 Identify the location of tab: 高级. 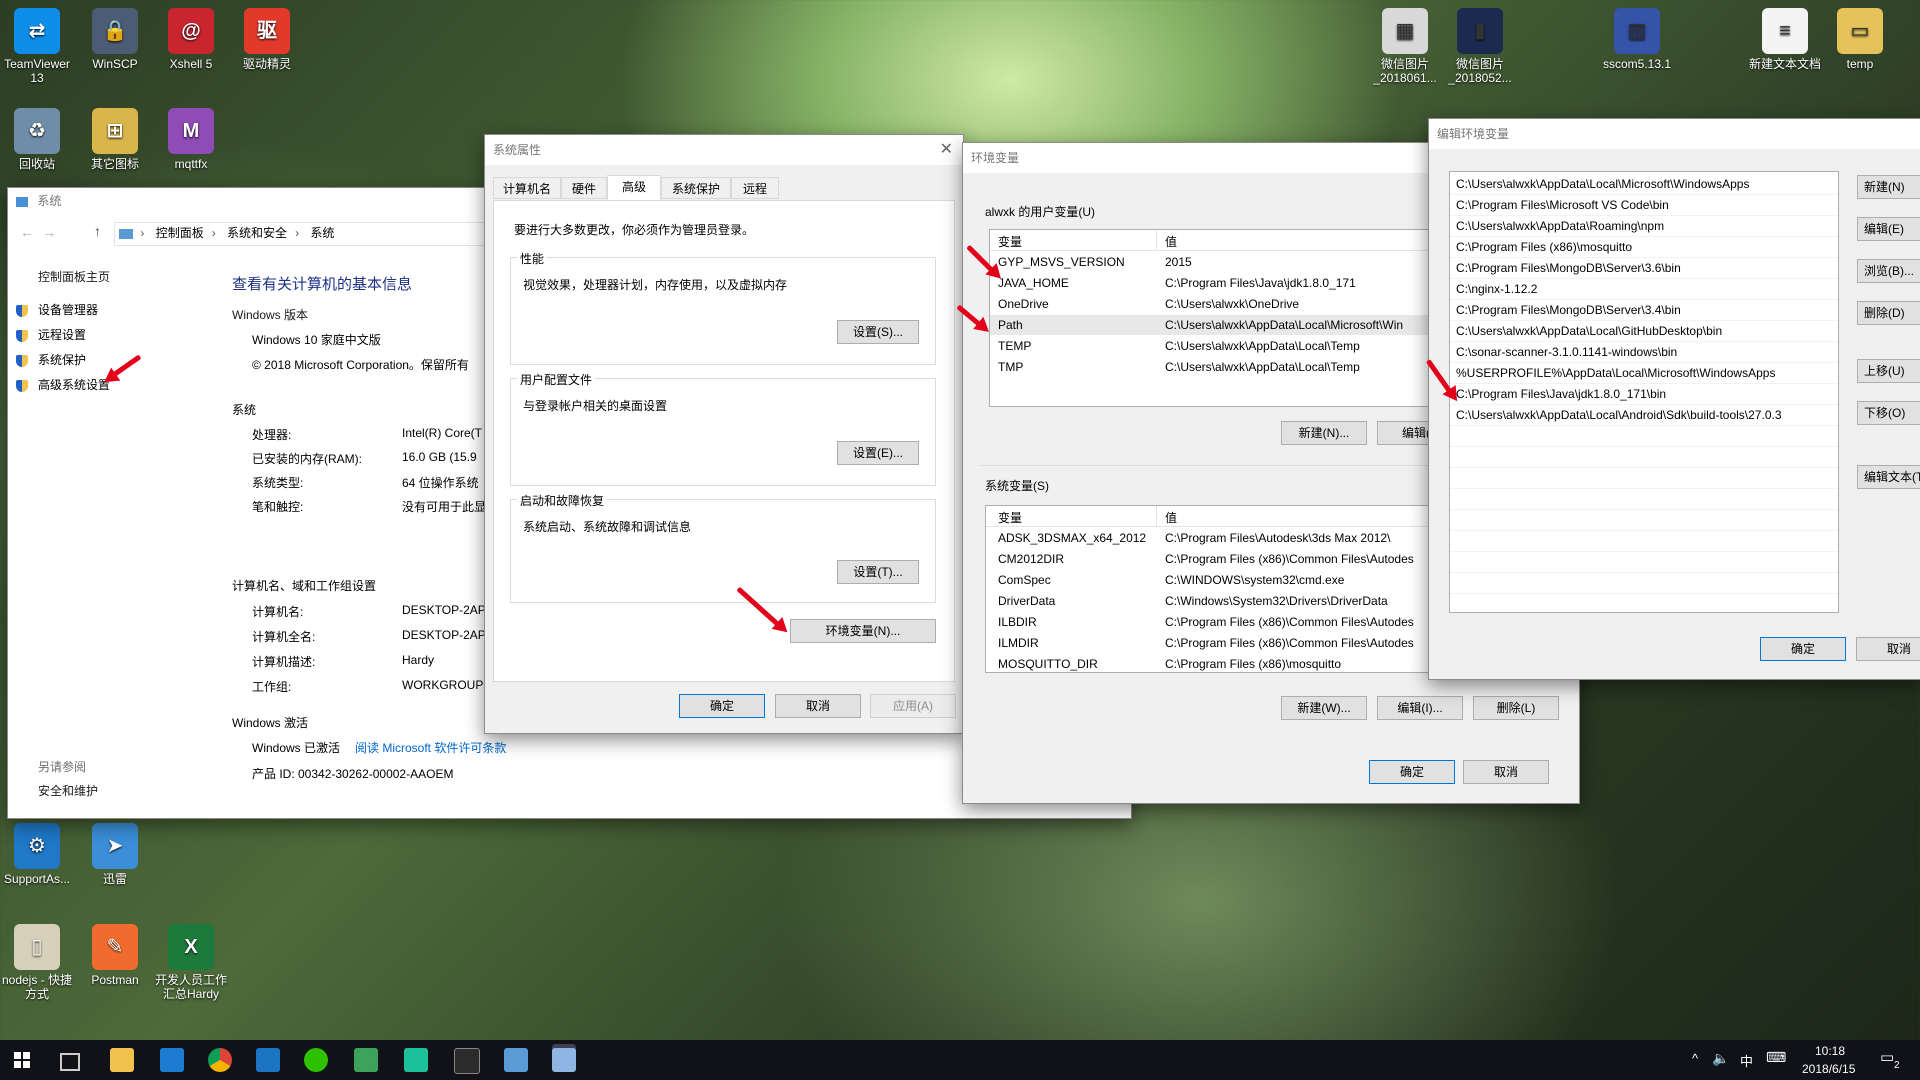
(634, 187).